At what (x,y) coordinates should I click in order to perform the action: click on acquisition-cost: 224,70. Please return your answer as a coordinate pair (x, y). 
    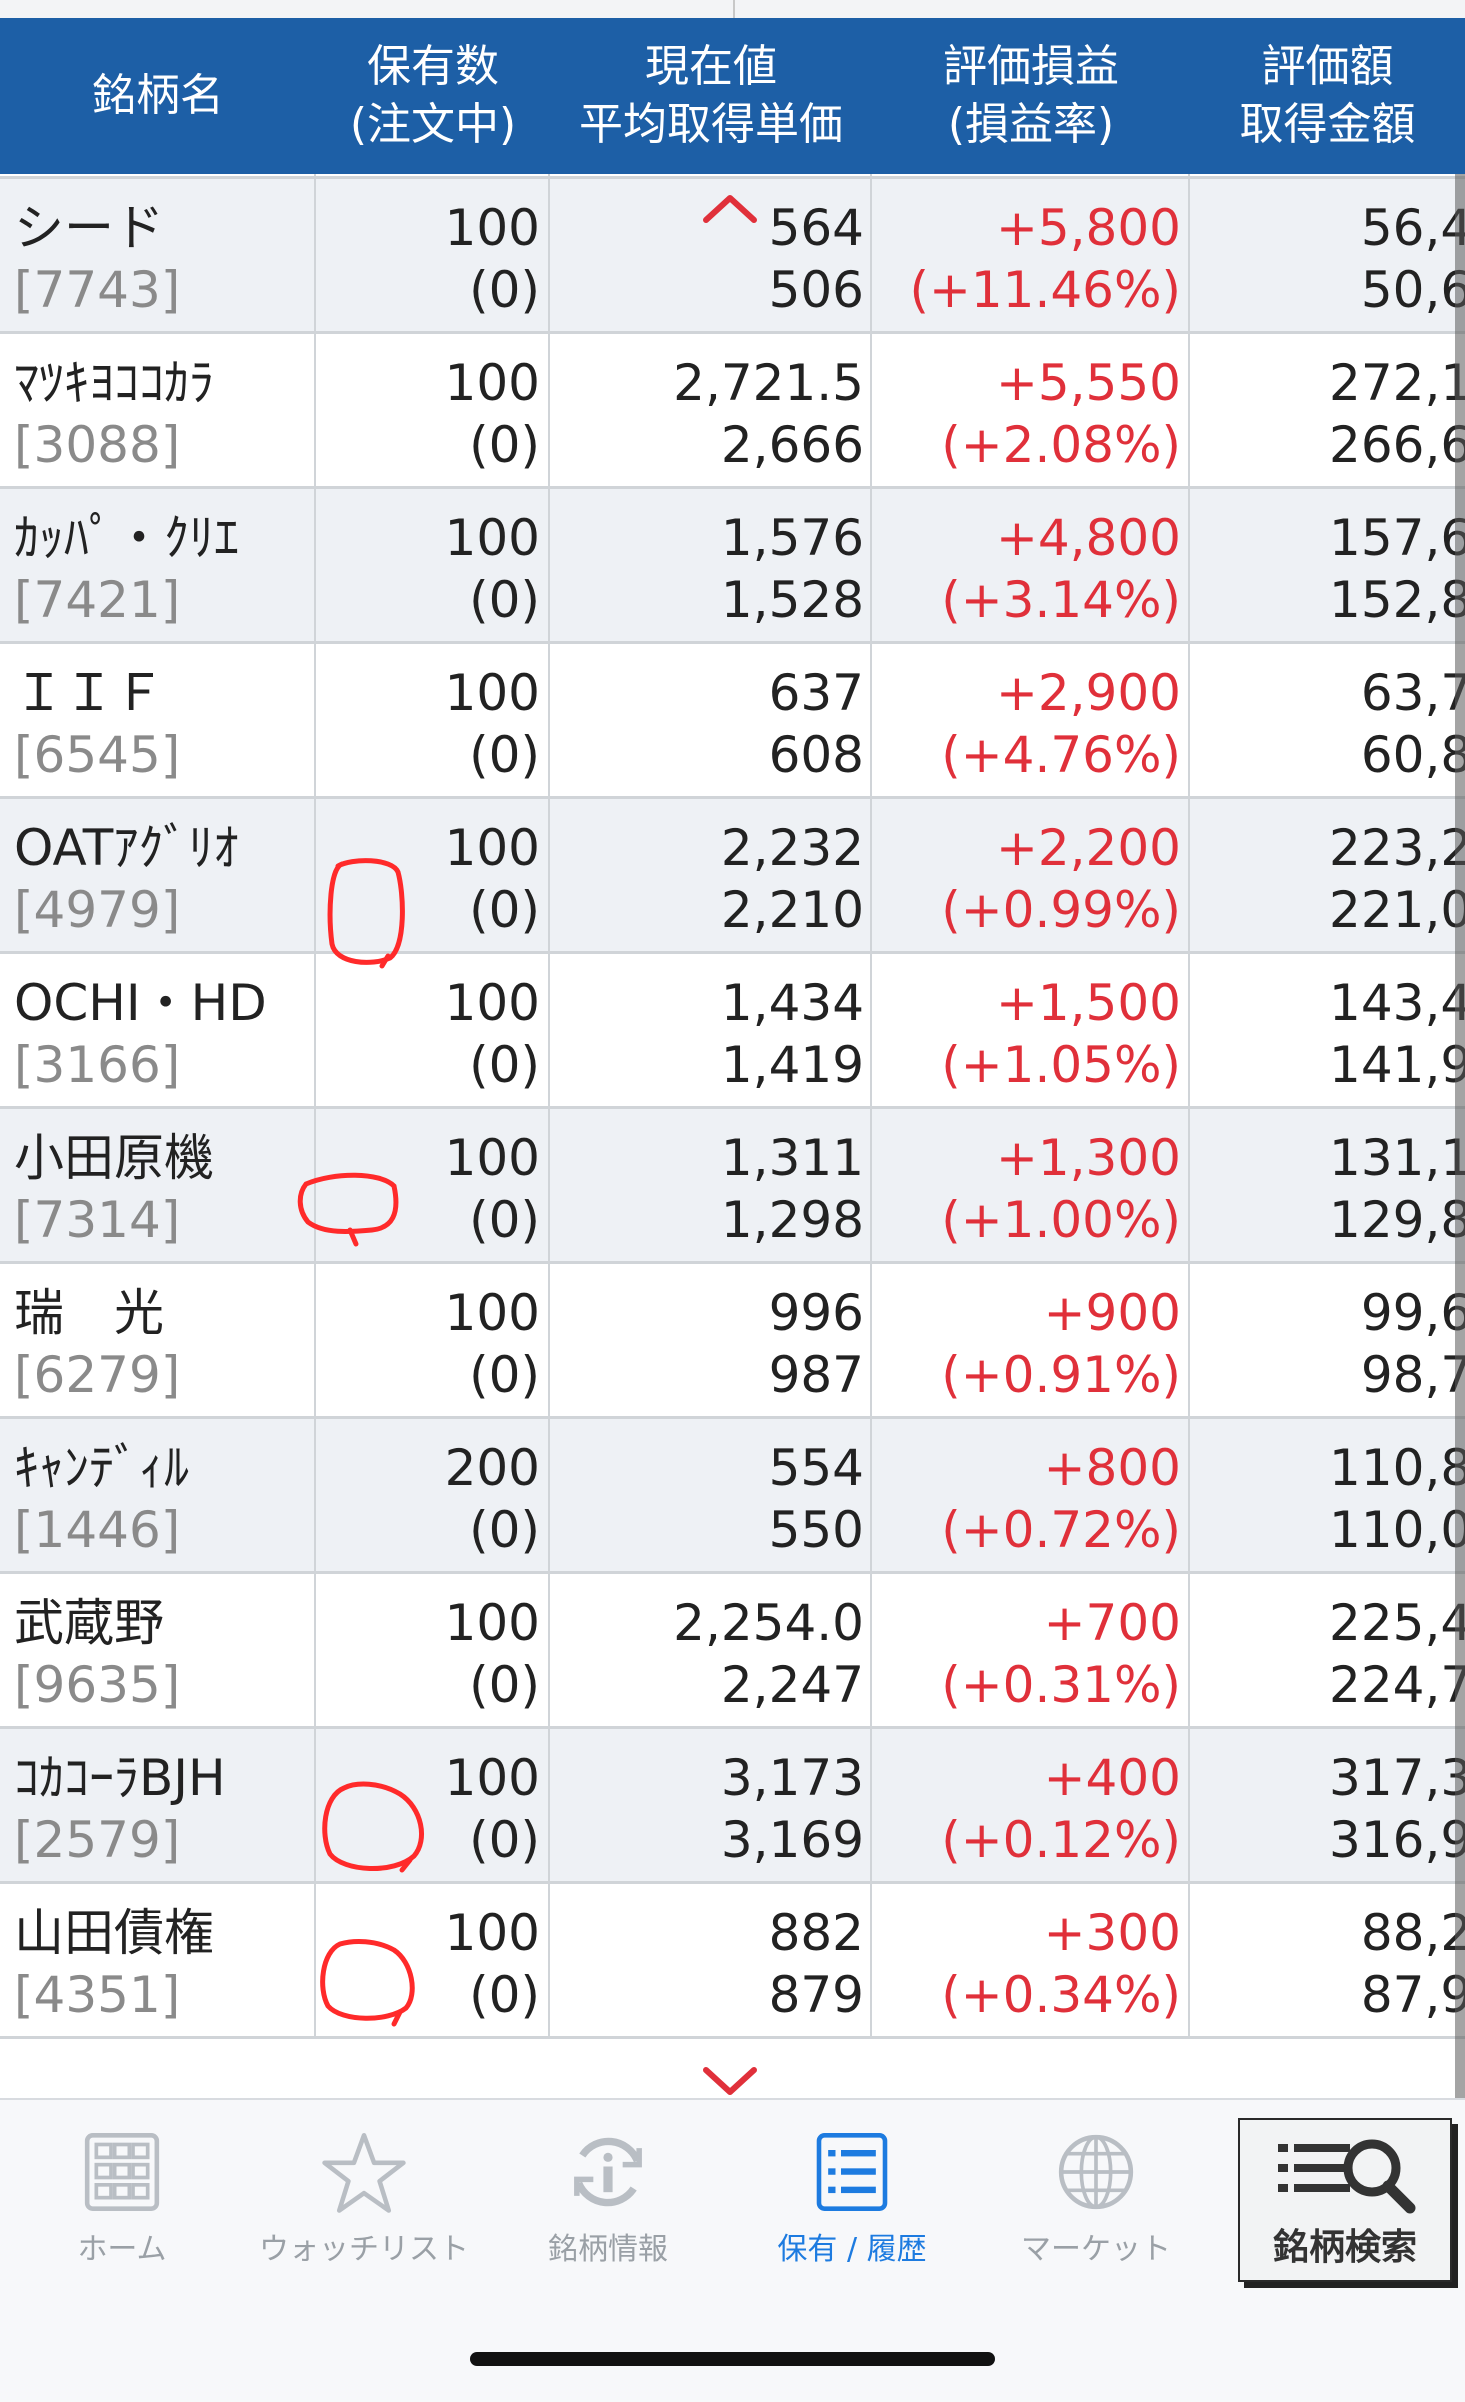
    Looking at the image, I should click on (1397, 1685).